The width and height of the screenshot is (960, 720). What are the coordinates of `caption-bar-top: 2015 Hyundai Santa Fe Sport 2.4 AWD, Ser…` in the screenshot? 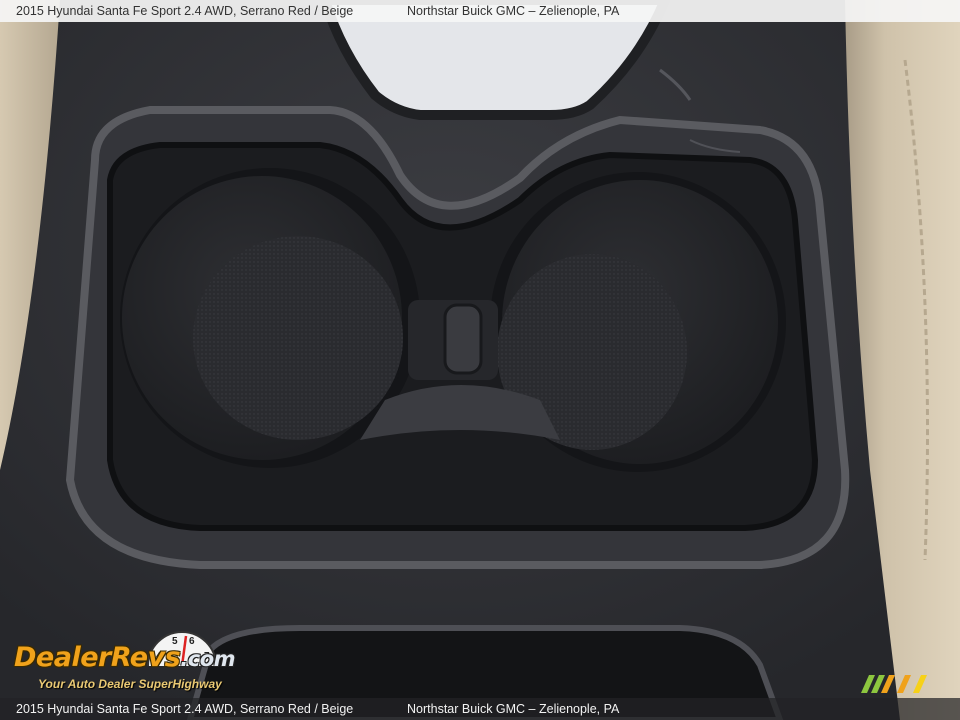 It's located at (480, 11).